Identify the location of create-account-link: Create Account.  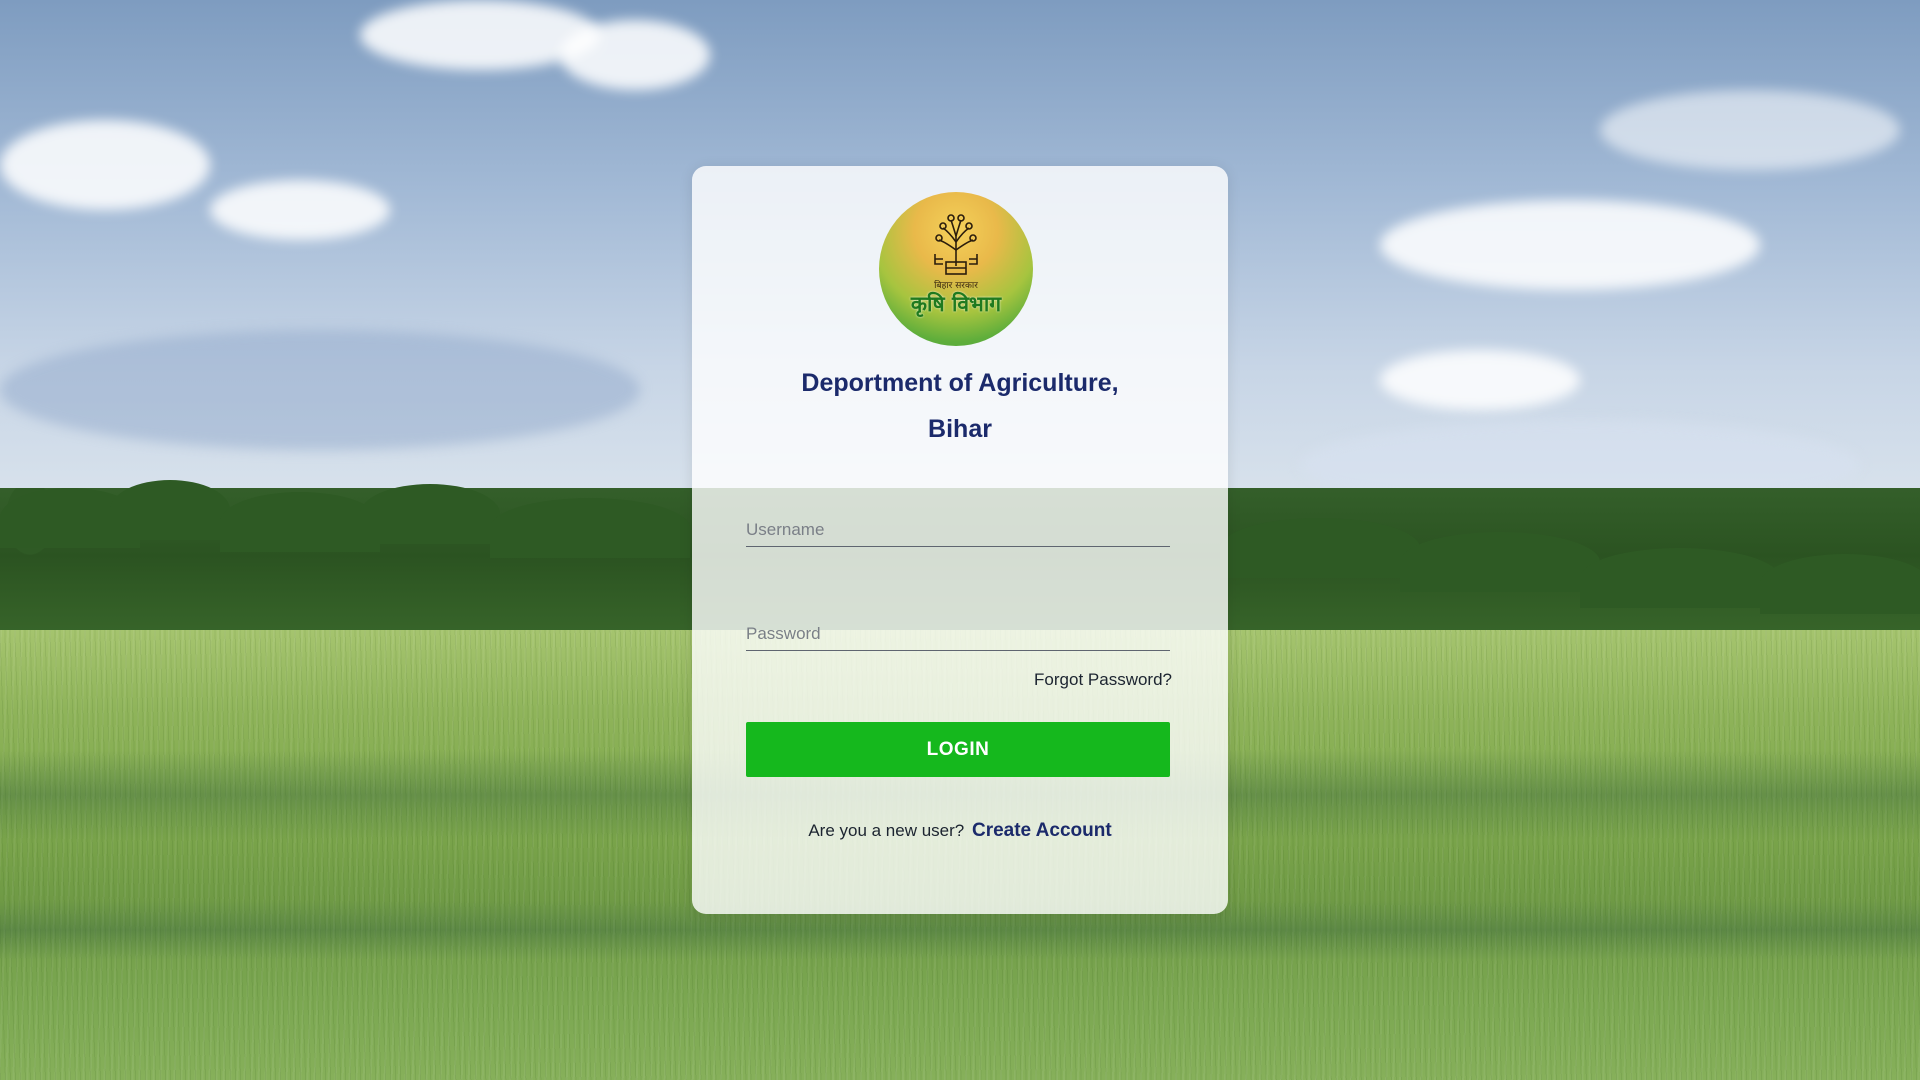
(1042, 830).